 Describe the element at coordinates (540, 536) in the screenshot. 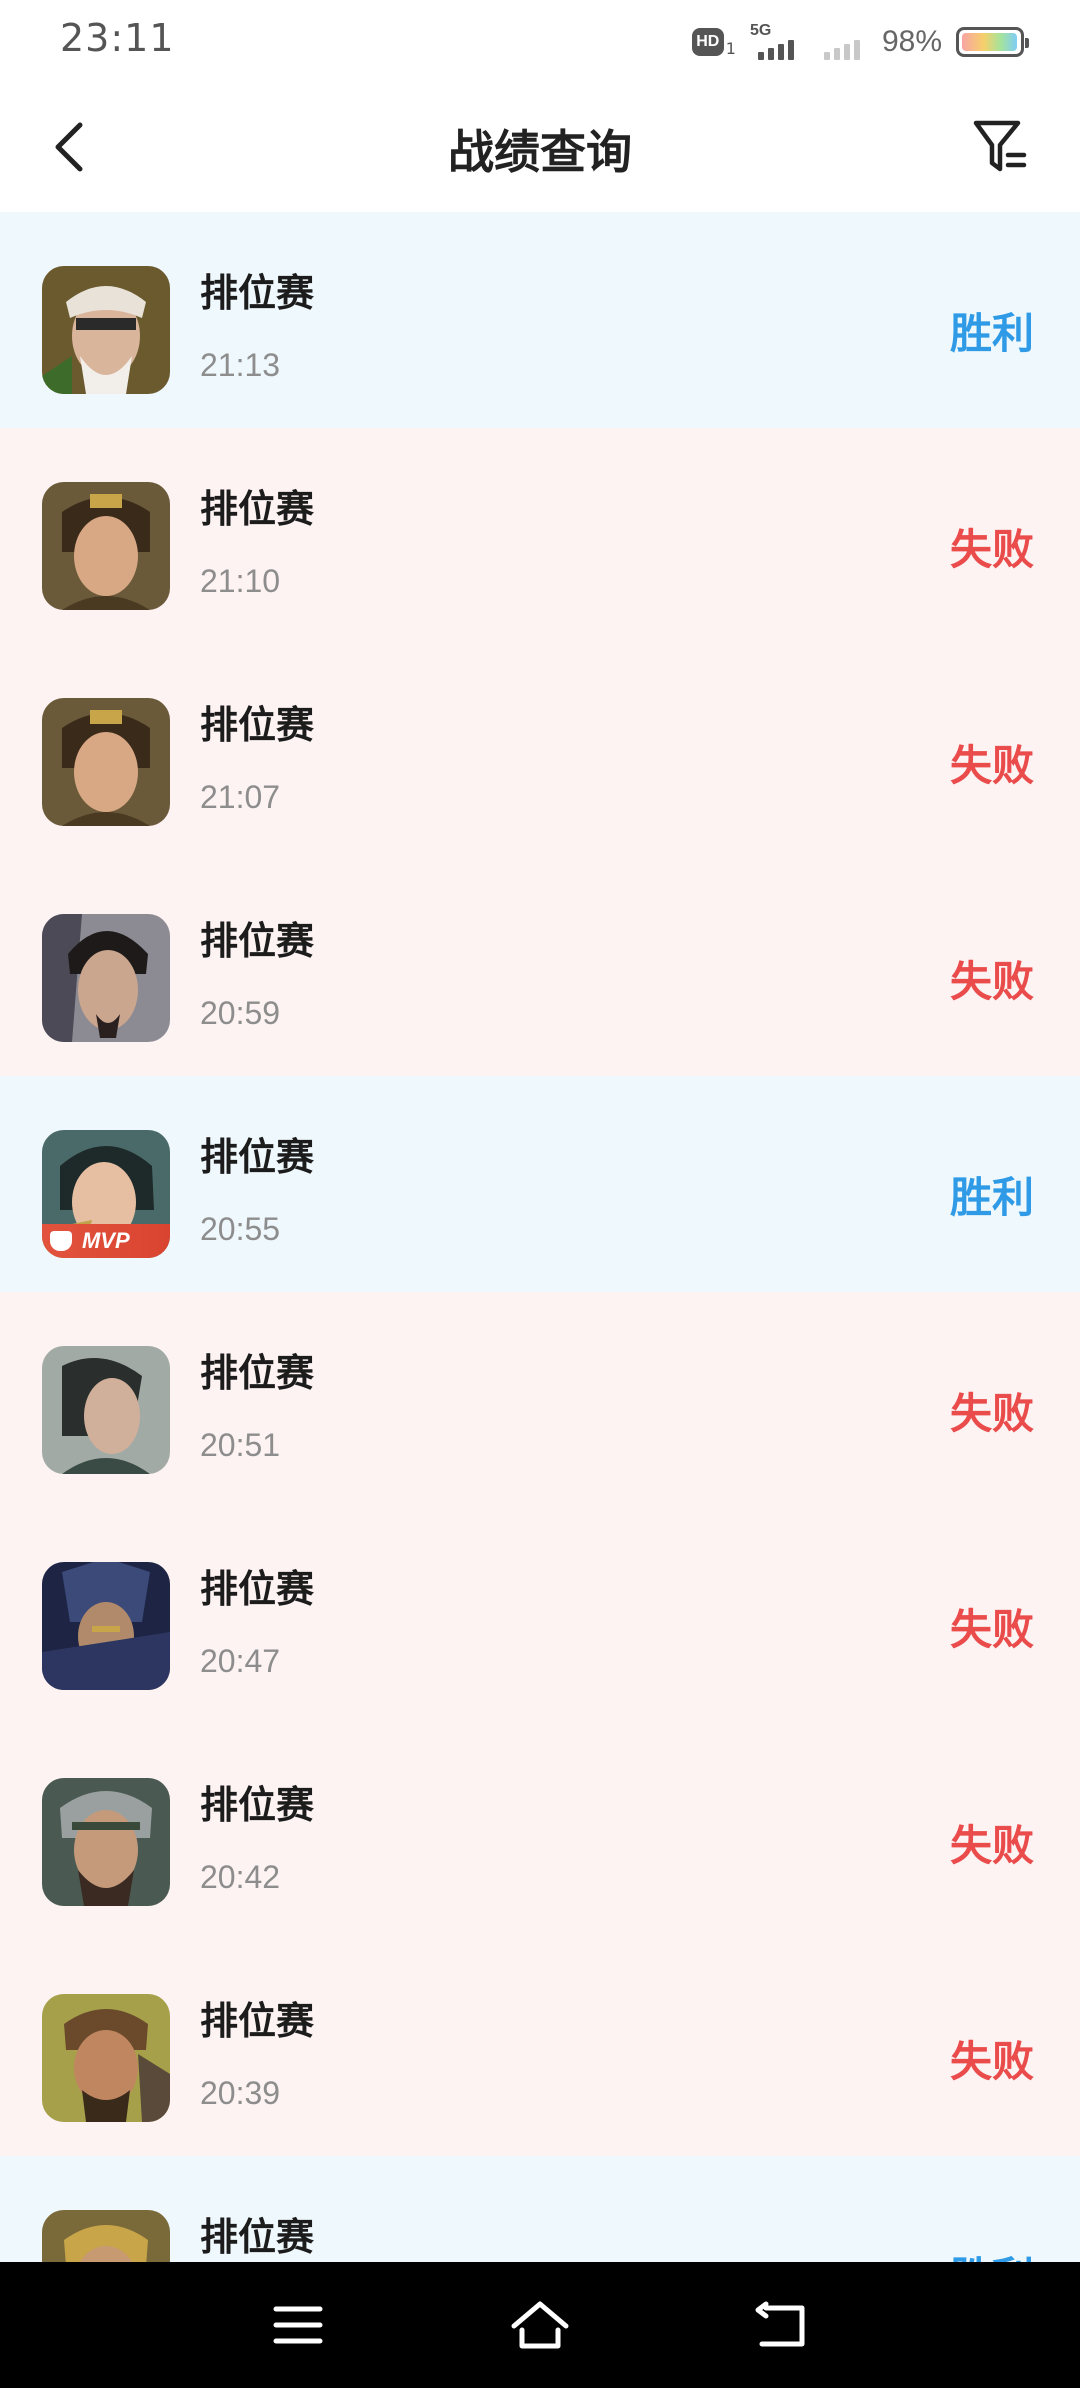

I see `match-row: 排位赛 21:10 失败` at that location.